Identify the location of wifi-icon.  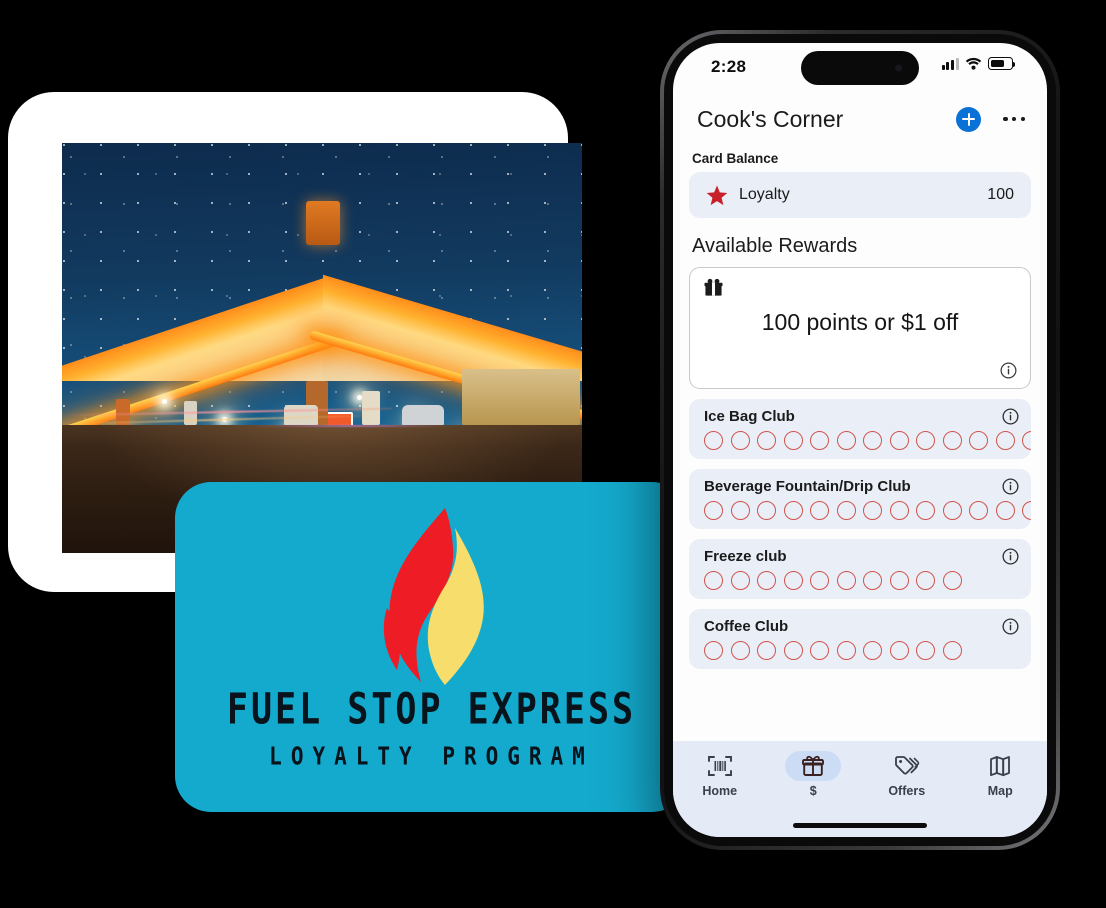
(973, 63).